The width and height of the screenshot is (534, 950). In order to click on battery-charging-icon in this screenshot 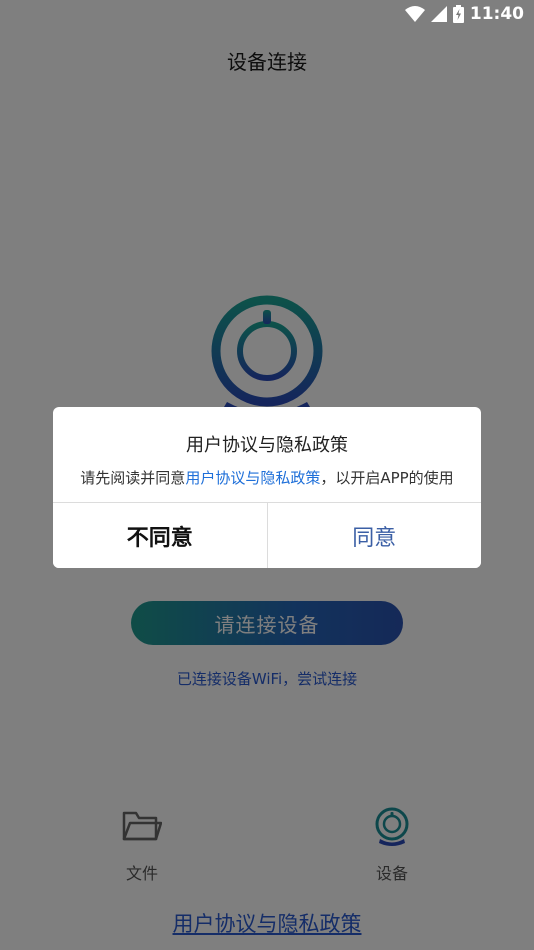, I will do `click(458, 14)`.